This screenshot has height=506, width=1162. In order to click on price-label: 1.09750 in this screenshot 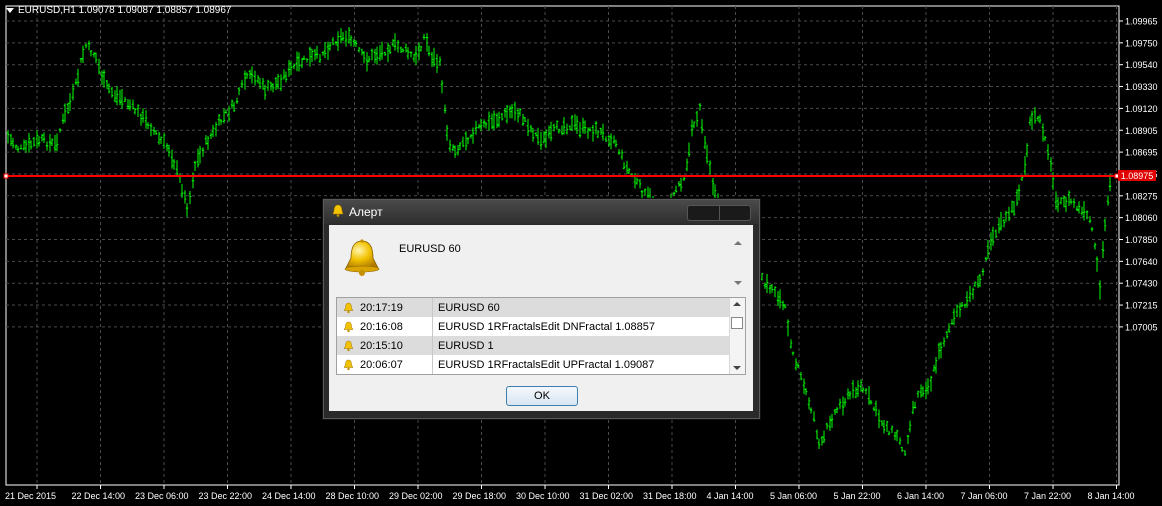, I will do `click(1141, 43)`.